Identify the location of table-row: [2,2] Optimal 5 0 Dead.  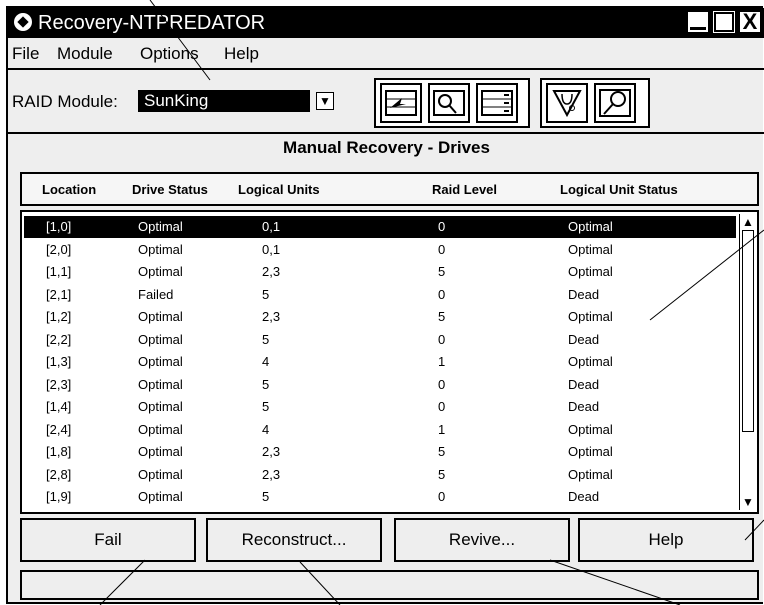
(380, 340).